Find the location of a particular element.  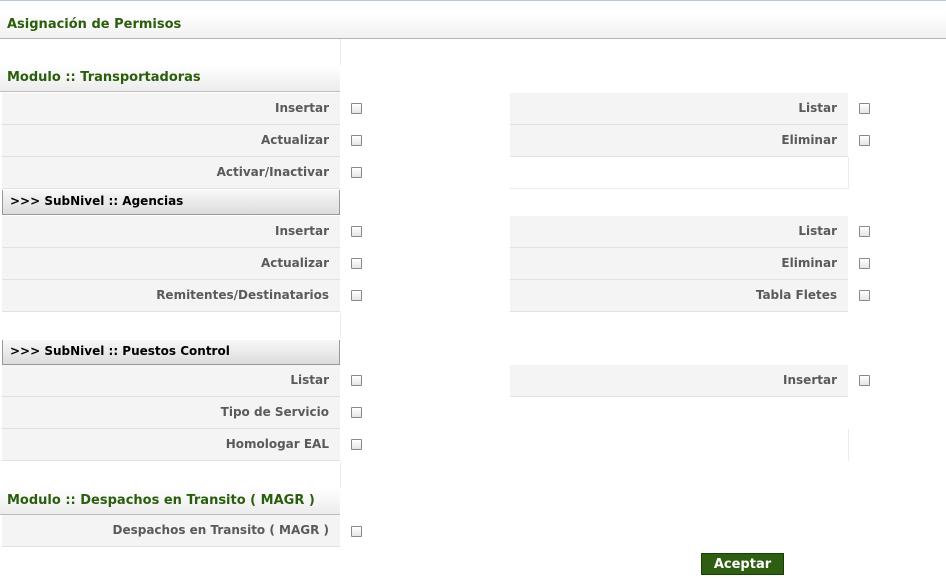

module-title: Modulo :: Despachos en Transito ( MAGR ) is located at coordinates (161, 500).